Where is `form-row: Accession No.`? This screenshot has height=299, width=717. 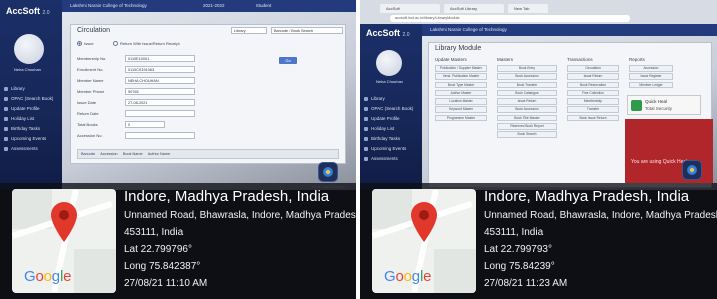
form-row: Accession No. is located at coordinates (207, 136).